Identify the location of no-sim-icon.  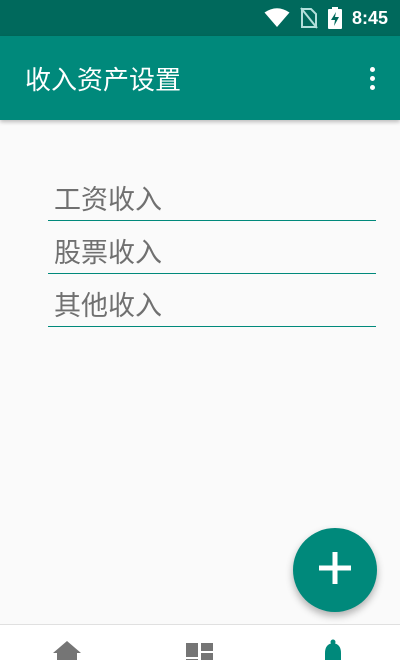
(309, 18).